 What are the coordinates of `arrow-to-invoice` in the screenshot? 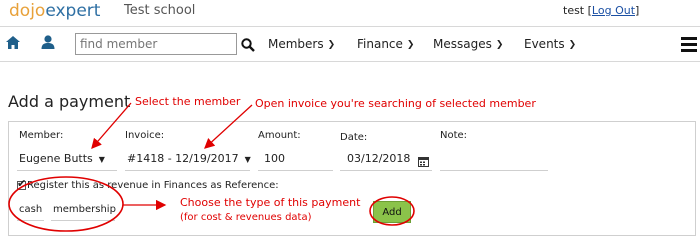 It's located at (228, 126).